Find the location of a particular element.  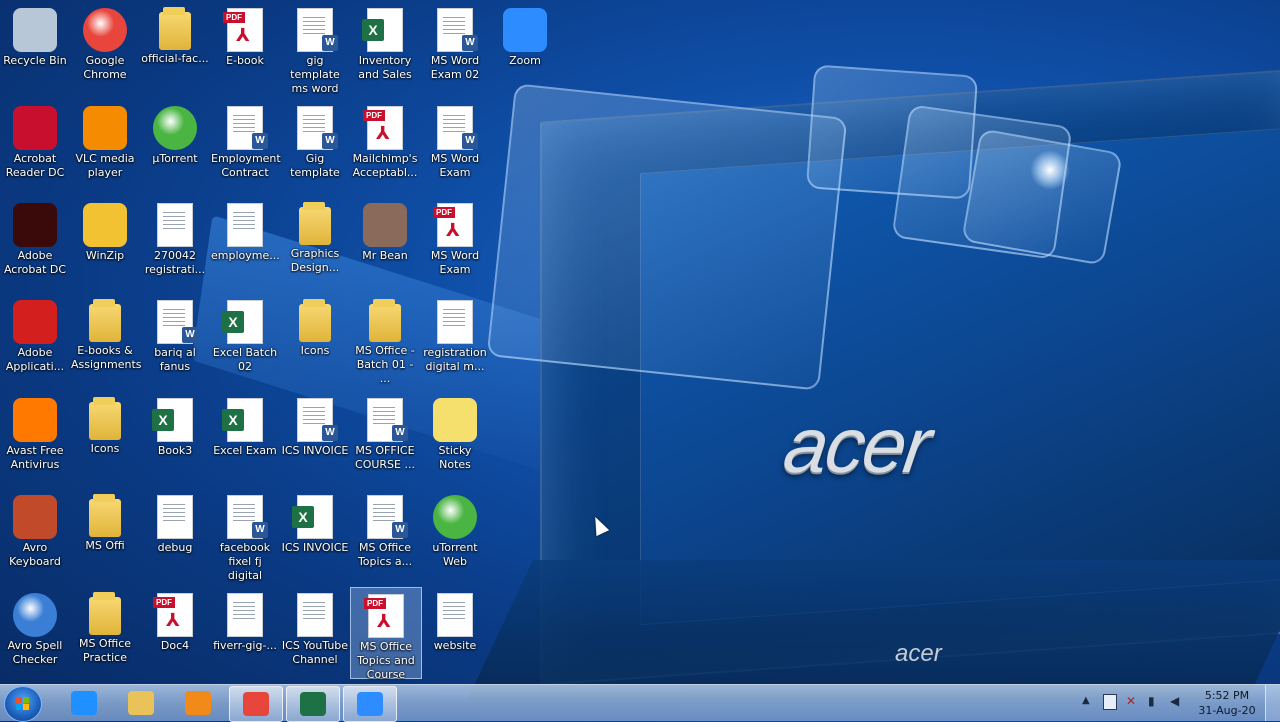

desktop-icon: Avro Keyboard is located at coordinates (35, 529).